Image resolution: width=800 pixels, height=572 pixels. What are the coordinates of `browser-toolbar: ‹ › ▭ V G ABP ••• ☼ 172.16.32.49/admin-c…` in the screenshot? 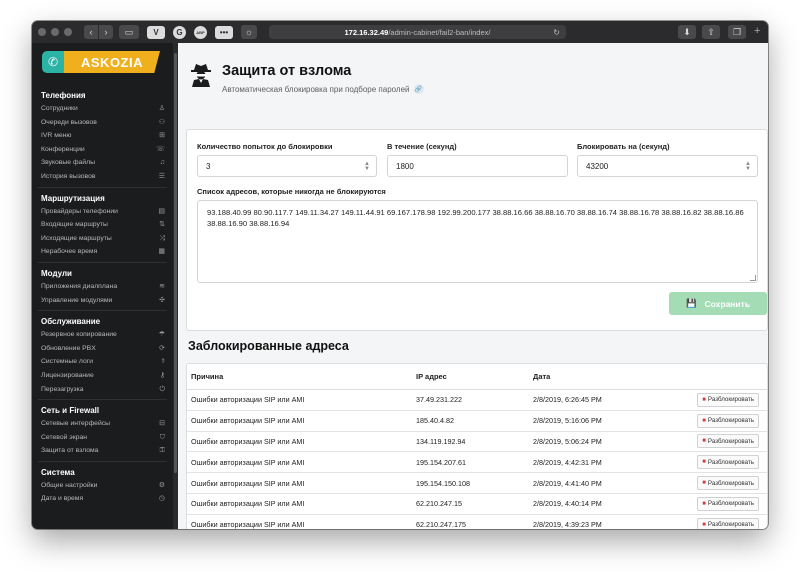 It's located at (400, 32).